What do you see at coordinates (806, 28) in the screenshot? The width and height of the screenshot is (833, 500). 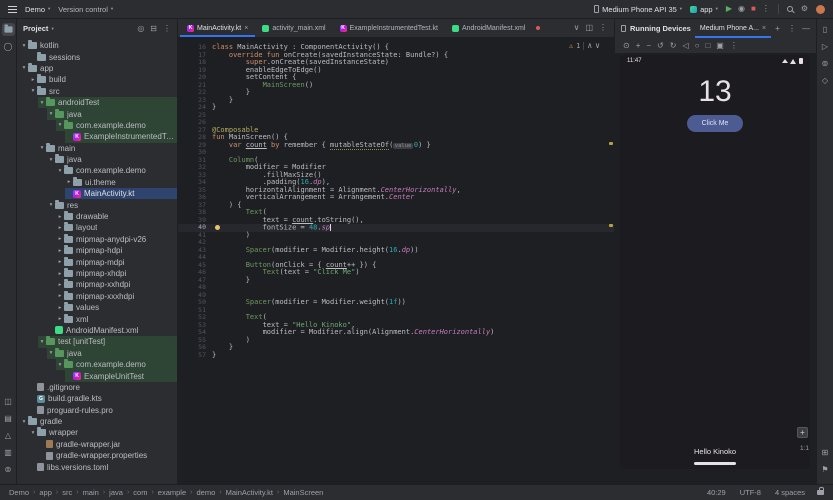 I see `hide-panel-icon: —` at bounding box center [806, 28].